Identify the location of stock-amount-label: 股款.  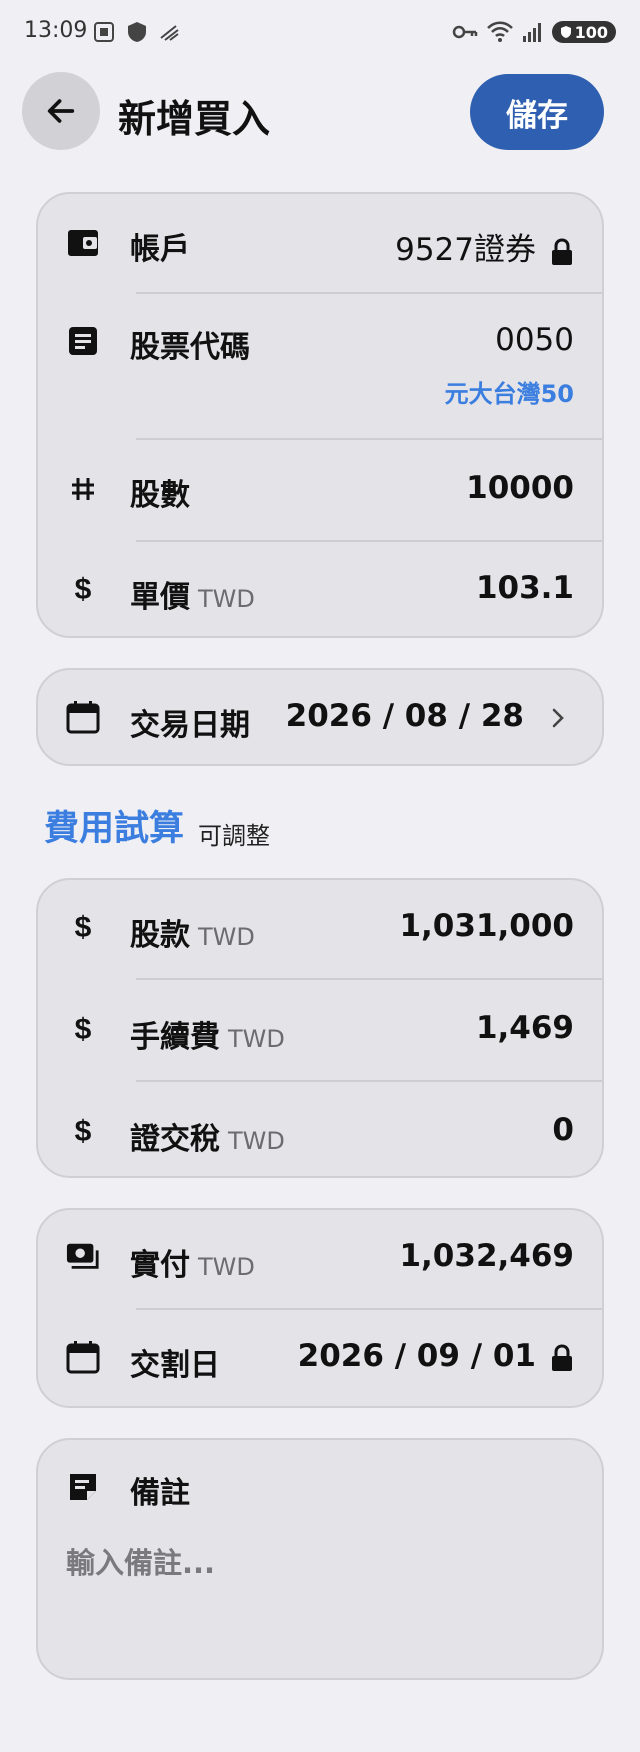
(160, 935).